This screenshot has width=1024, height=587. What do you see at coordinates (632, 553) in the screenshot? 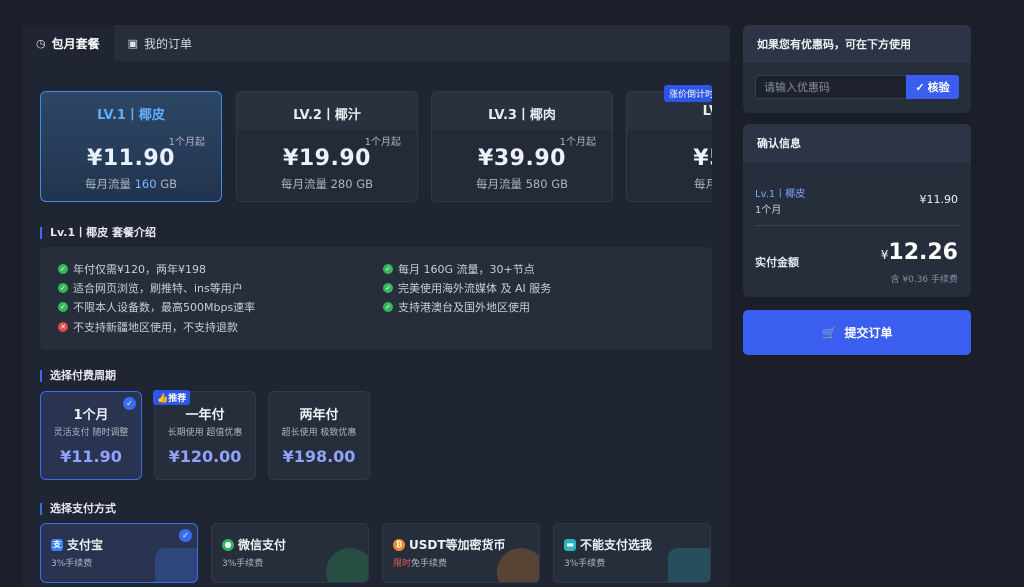
I see `pay-method-other: ▬ 不能支付选我 3%手续费` at bounding box center [632, 553].